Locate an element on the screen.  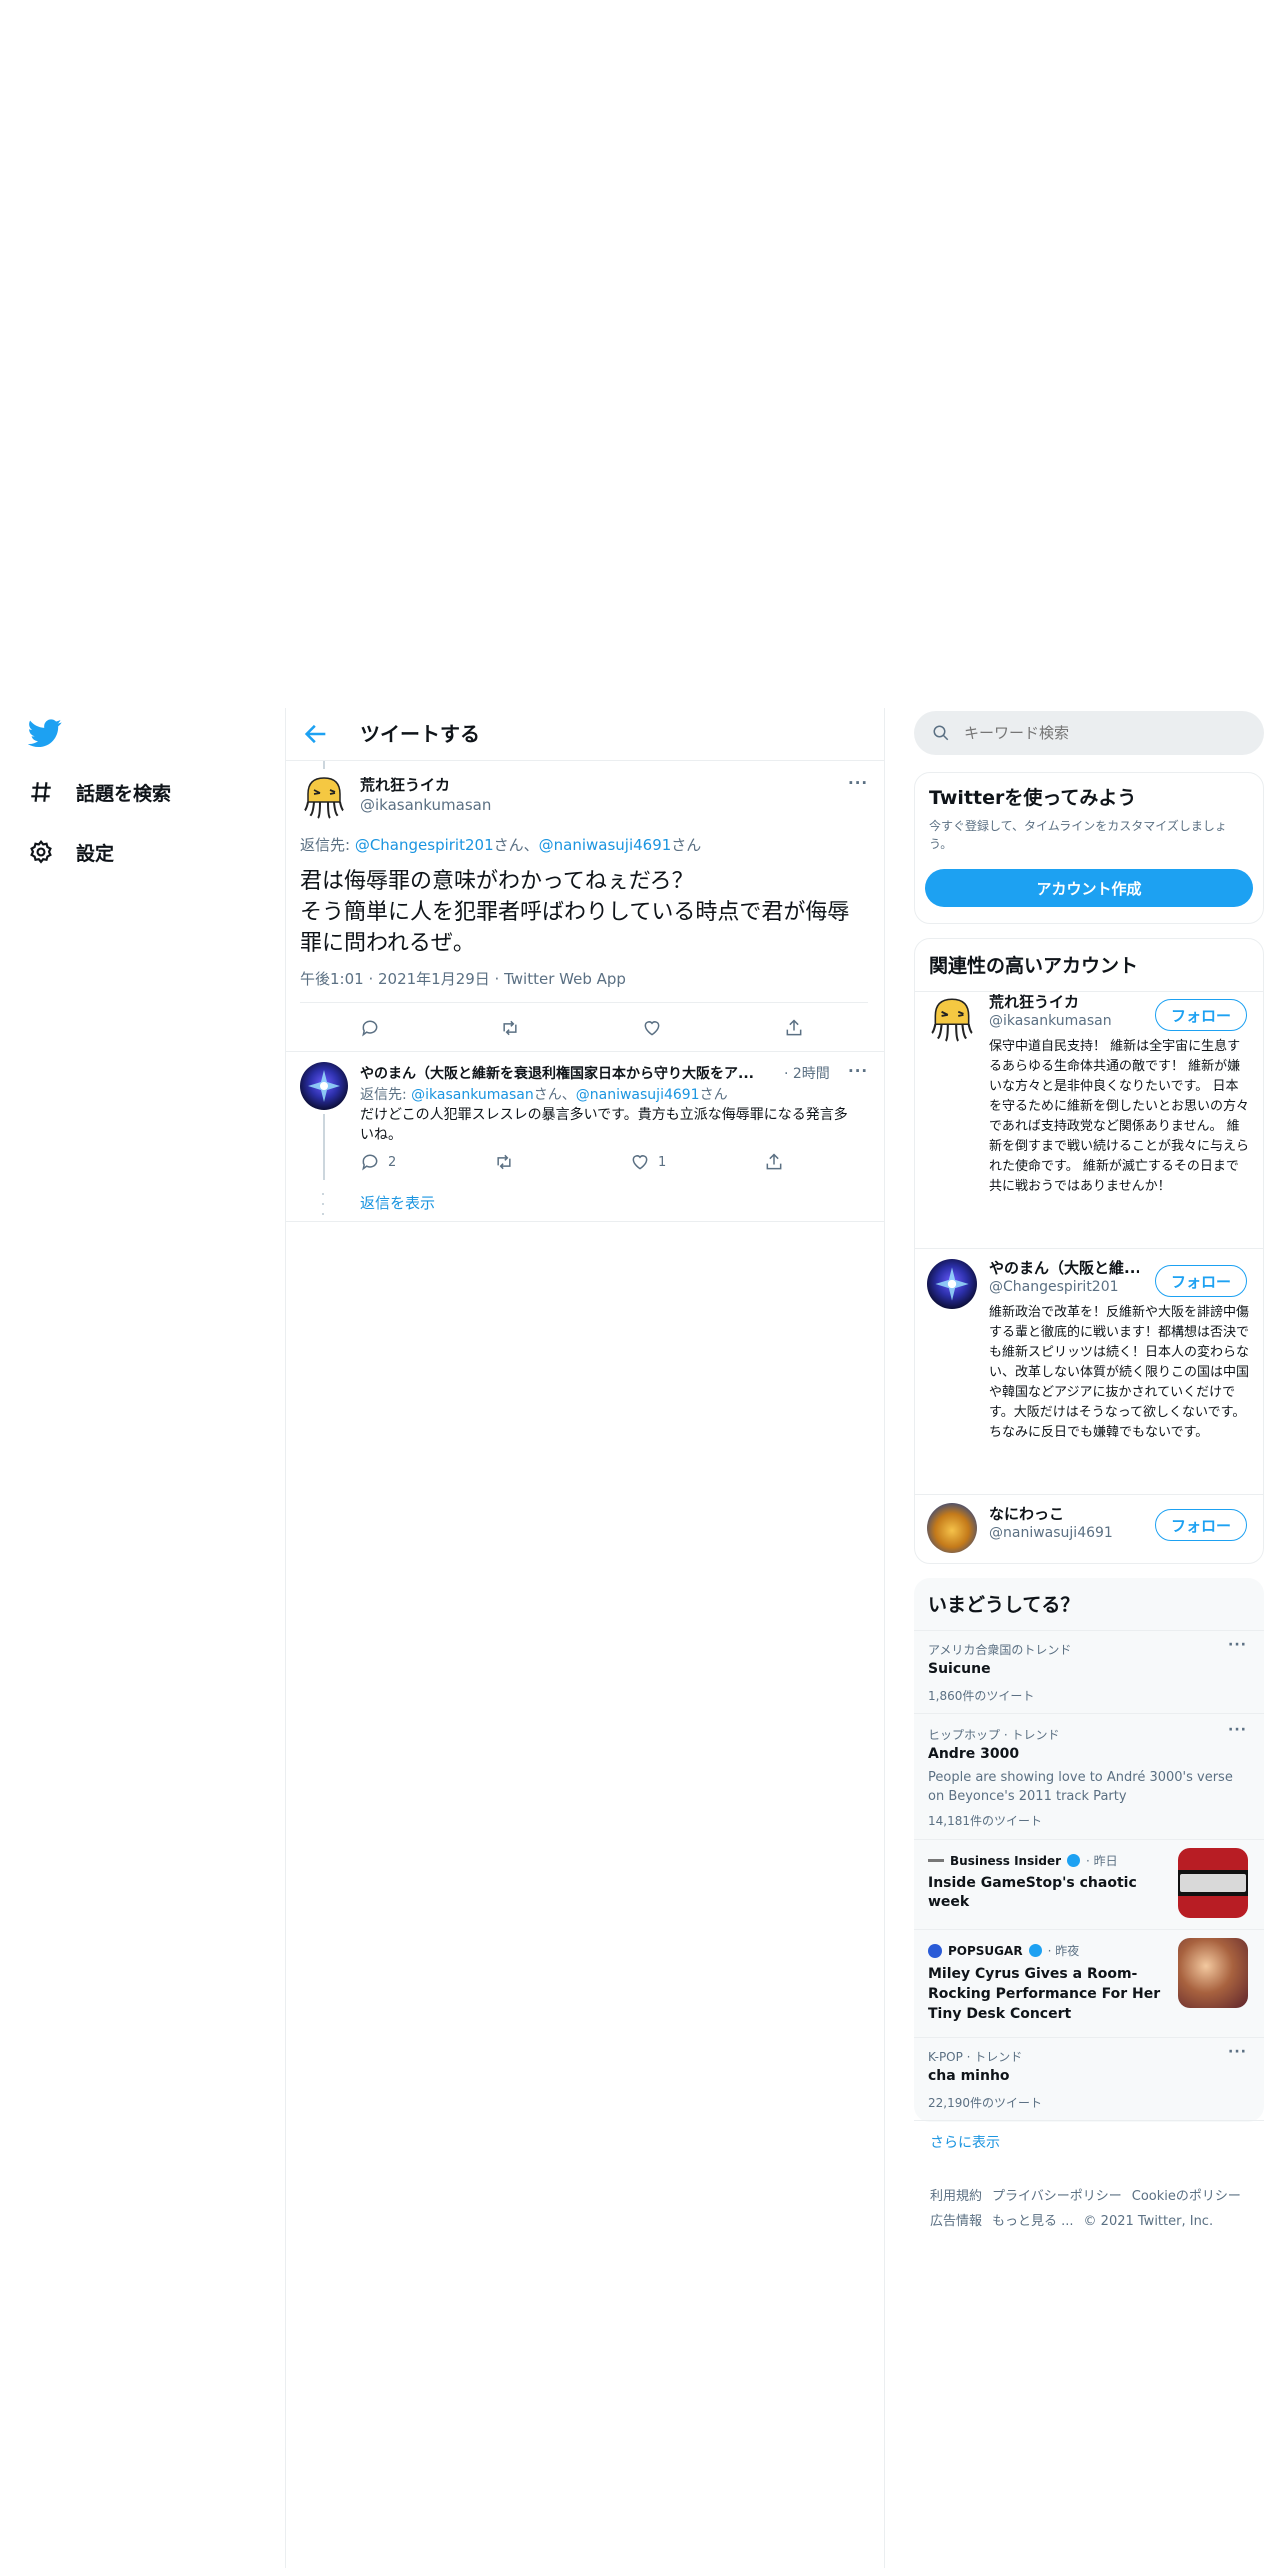
reply-like-button: 1 is located at coordinates (648, 1162).